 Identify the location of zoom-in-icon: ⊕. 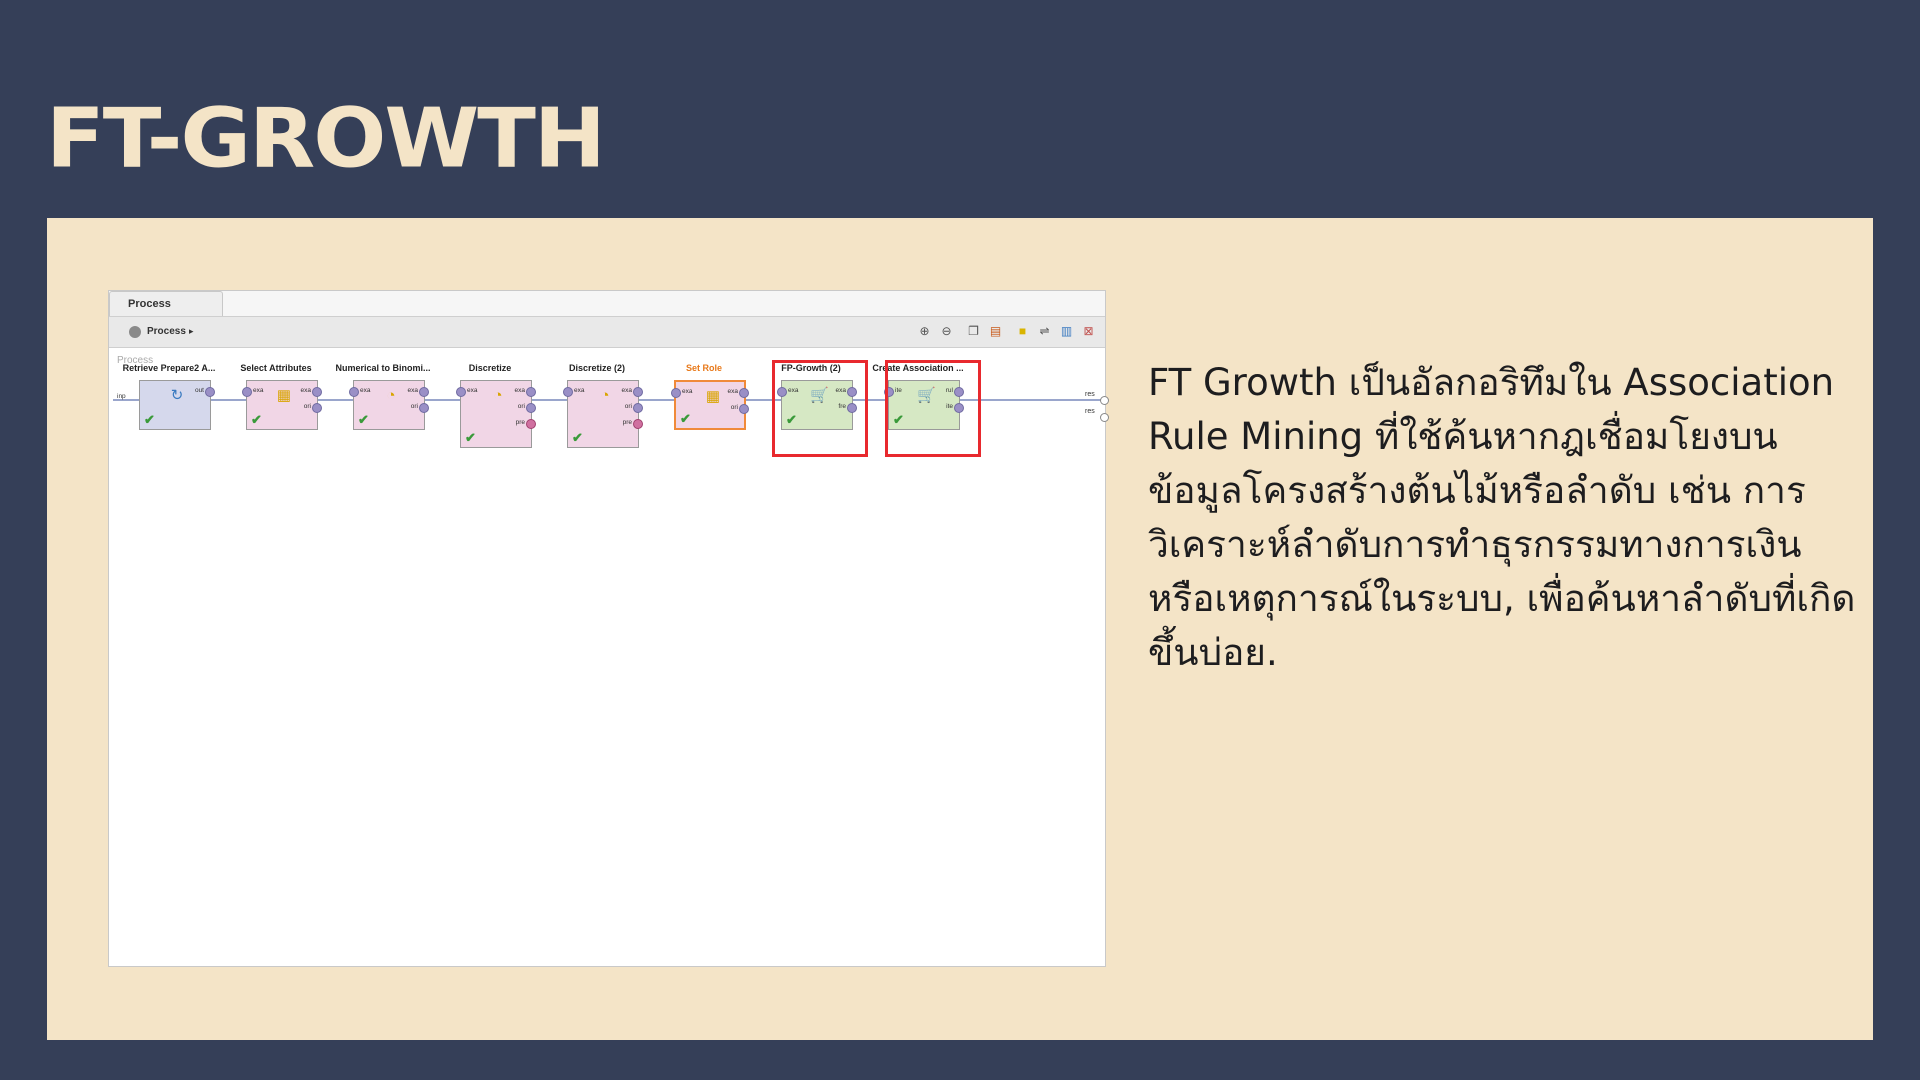
(924, 331).